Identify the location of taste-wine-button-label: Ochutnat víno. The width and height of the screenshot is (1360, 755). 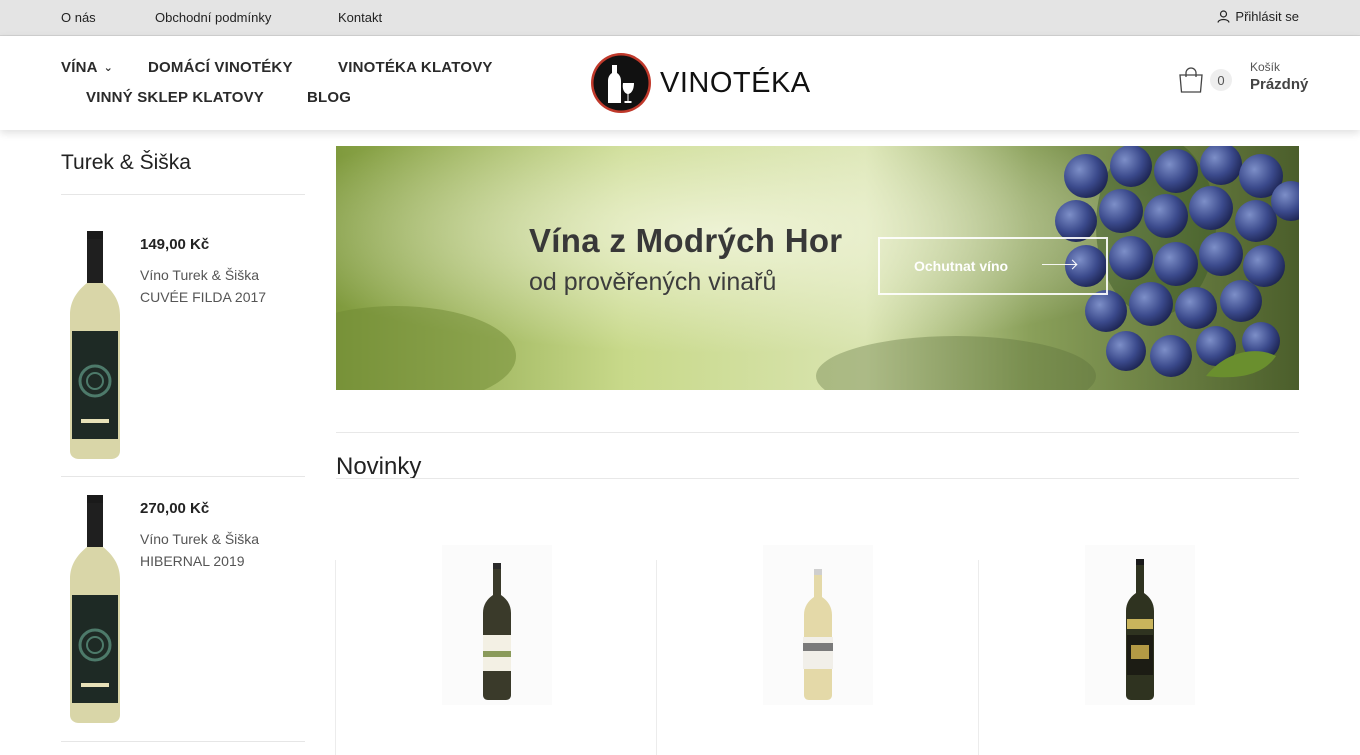
(961, 266).